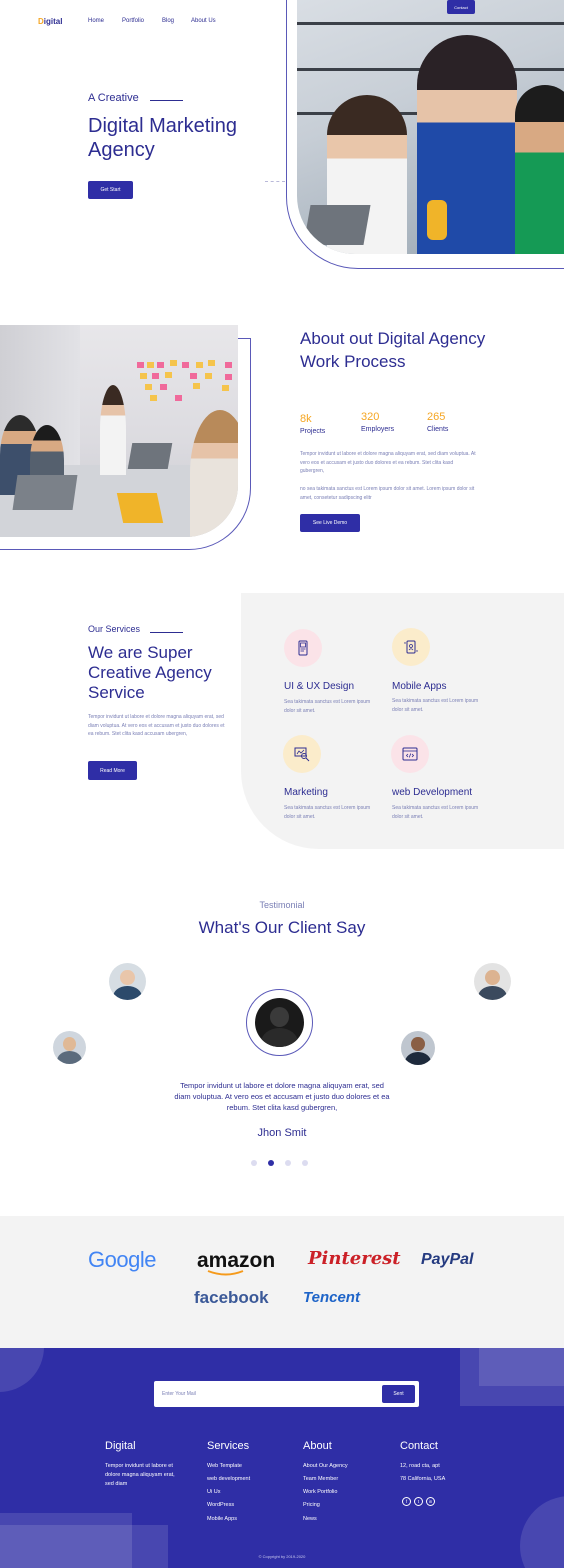  I want to click on testimonial-subtitle: Testimonial, so click(282, 905).